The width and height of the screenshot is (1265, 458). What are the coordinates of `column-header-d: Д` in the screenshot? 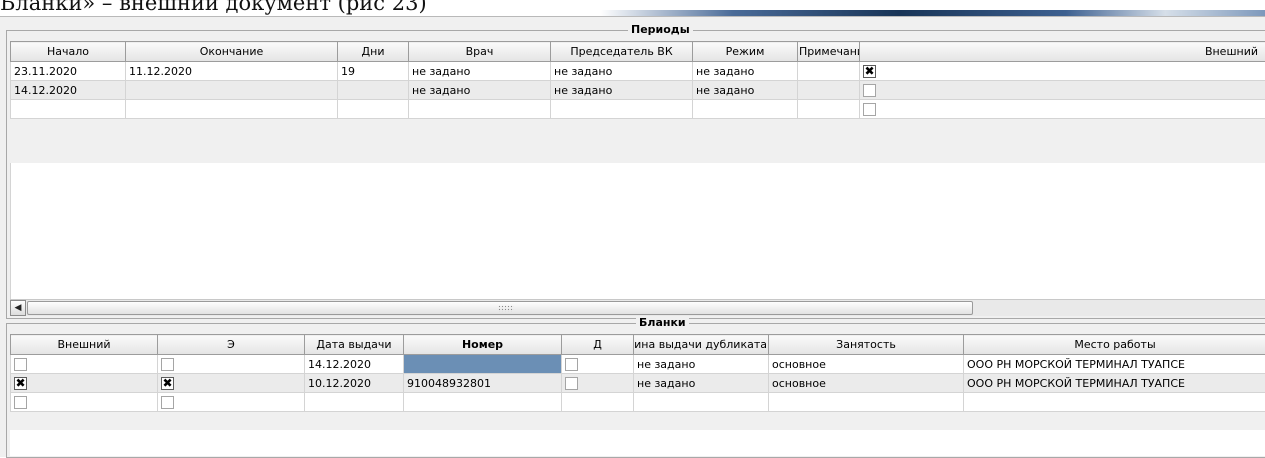 It's located at (598, 345).